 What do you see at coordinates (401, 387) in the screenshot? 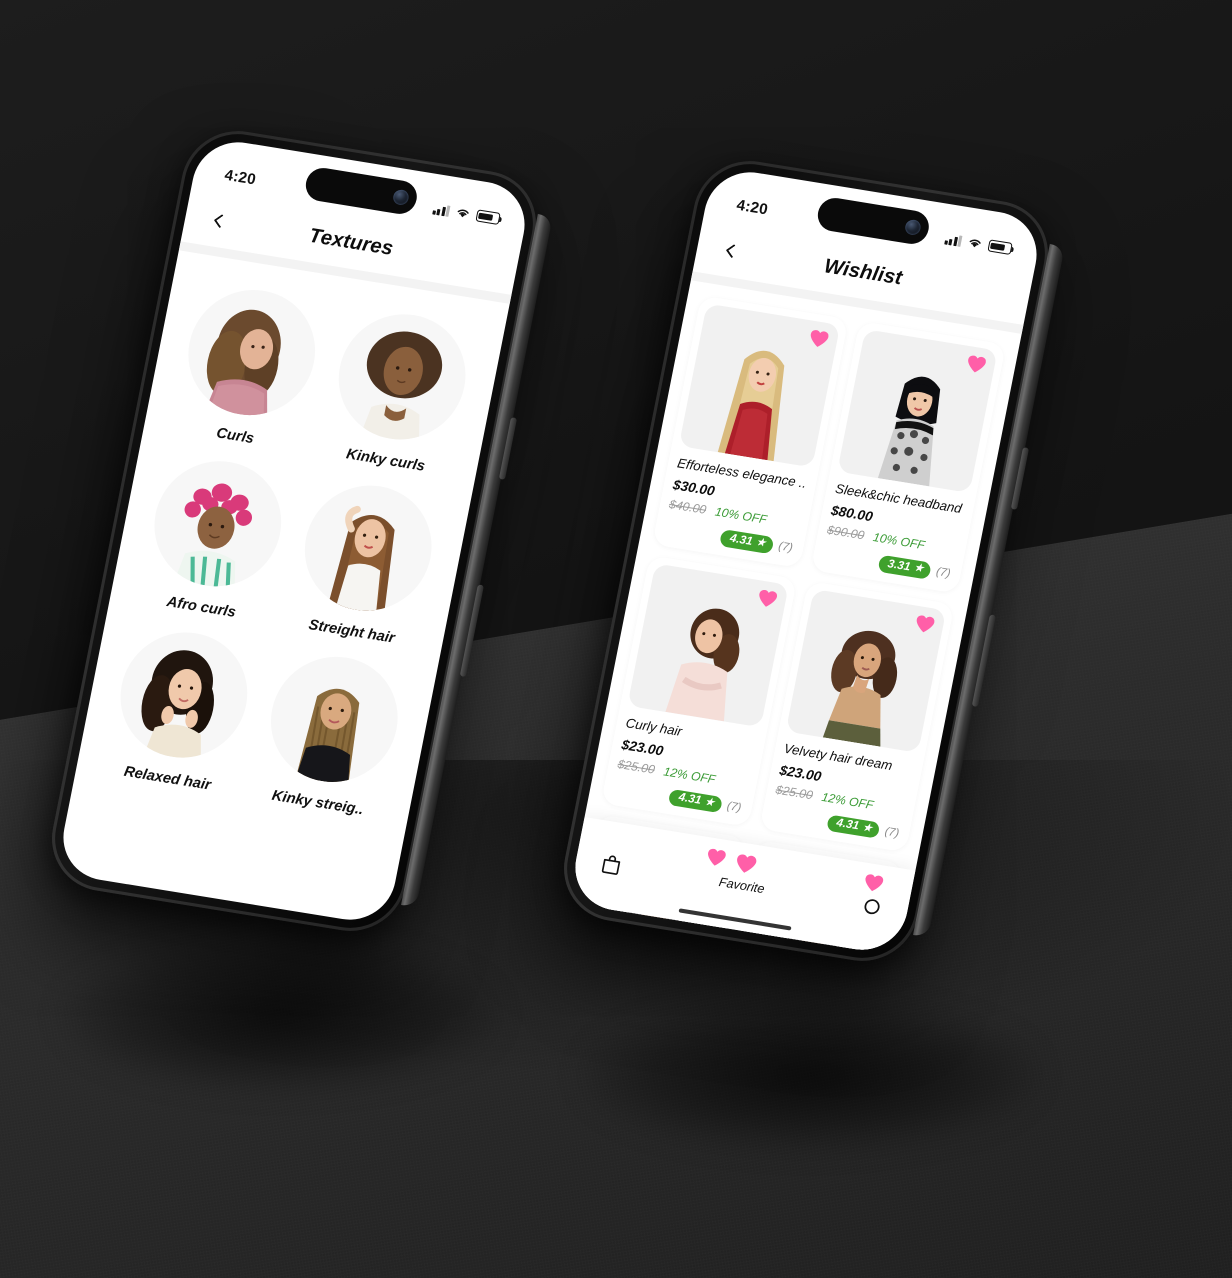
I see `woman-afro-kinky-curls-image` at bounding box center [401, 387].